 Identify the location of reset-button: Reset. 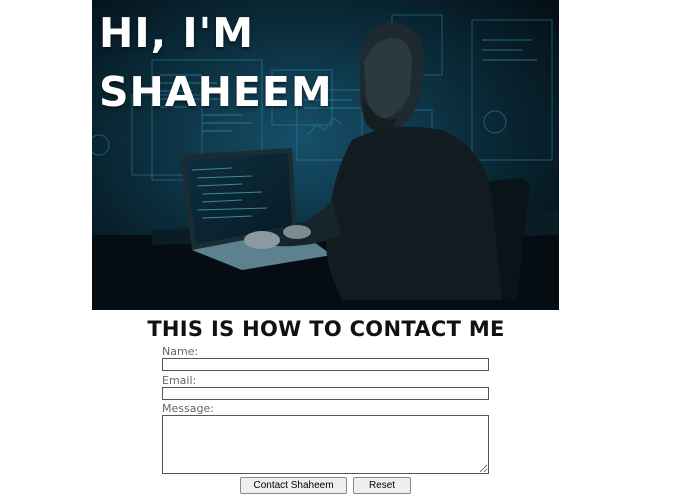
(382, 485).